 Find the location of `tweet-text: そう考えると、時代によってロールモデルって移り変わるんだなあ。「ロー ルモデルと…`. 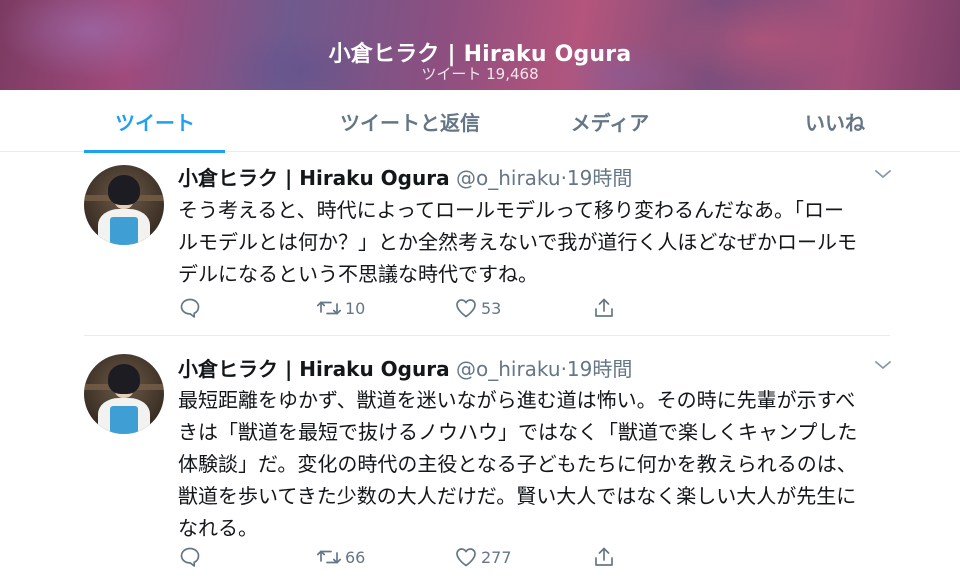

tweet-text: そう考えると、時代によってロールモデルって移り変わるんだなあ。「ロー ルモデルと… is located at coordinates (538, 242).